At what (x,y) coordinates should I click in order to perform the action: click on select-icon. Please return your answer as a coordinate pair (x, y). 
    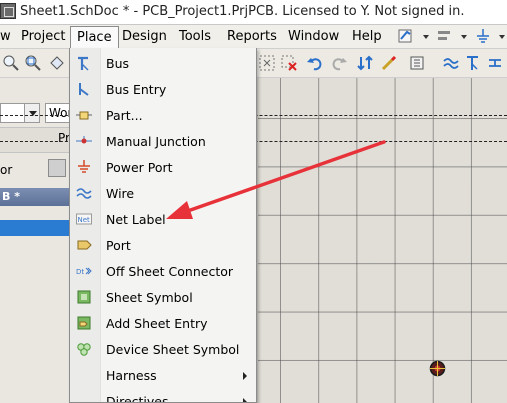
    Looking at the image, I should click on (57, 63).